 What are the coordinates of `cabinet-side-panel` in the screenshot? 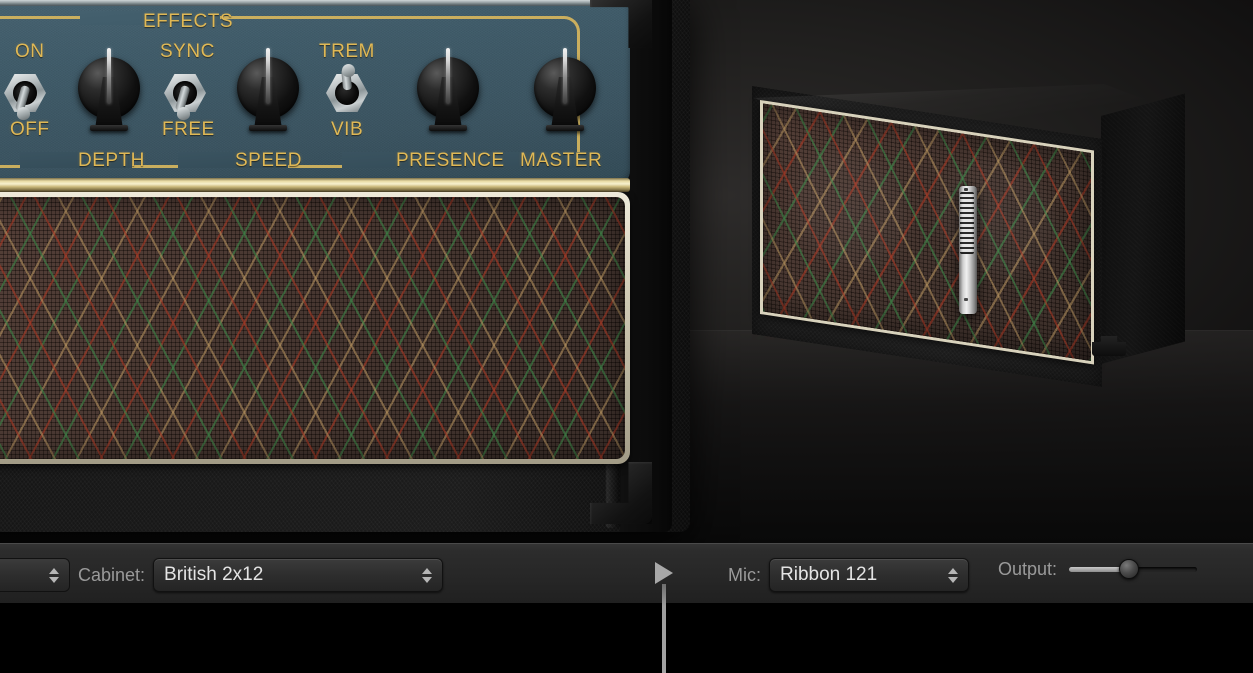 It's located at (1143, 229).